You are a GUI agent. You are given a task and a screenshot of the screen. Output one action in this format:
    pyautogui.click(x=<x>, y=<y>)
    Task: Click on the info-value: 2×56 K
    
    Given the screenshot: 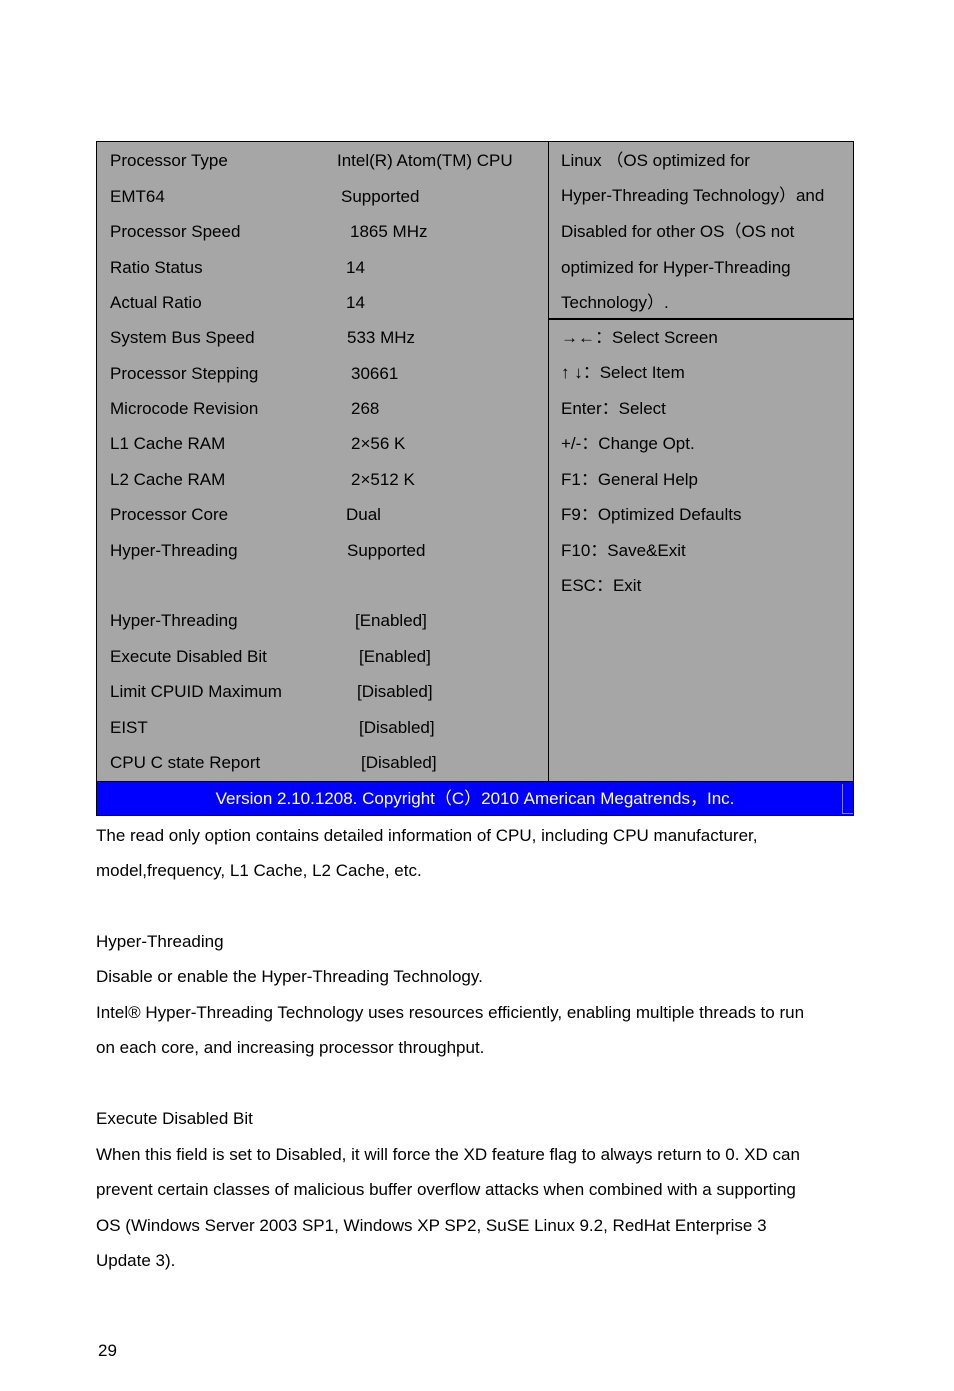 What is the action you would take?
    pyautogui.click(x=378, y=443)
    